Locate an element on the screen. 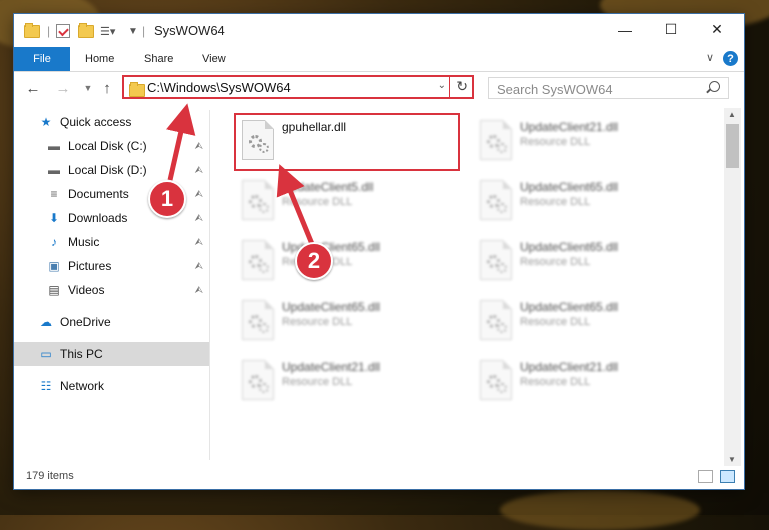  computer-icon: ▭ is located at coordinates (46, 354).